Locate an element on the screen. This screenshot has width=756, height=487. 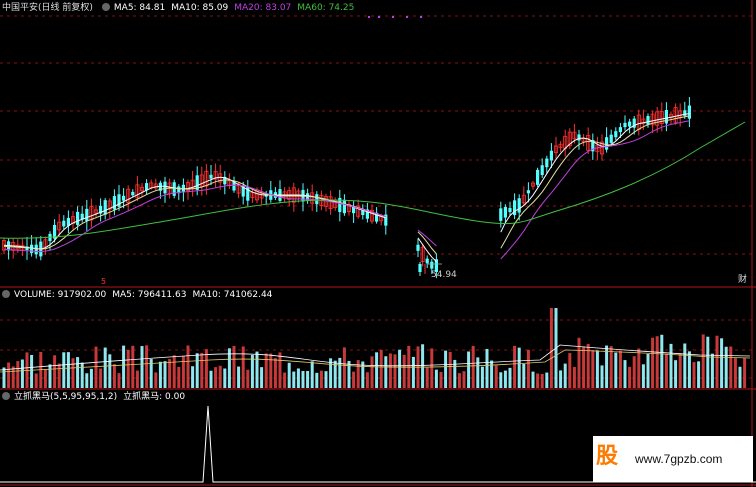
indicator-value: 立抓黑马: 0.00 is located at coordinates (154, 397).